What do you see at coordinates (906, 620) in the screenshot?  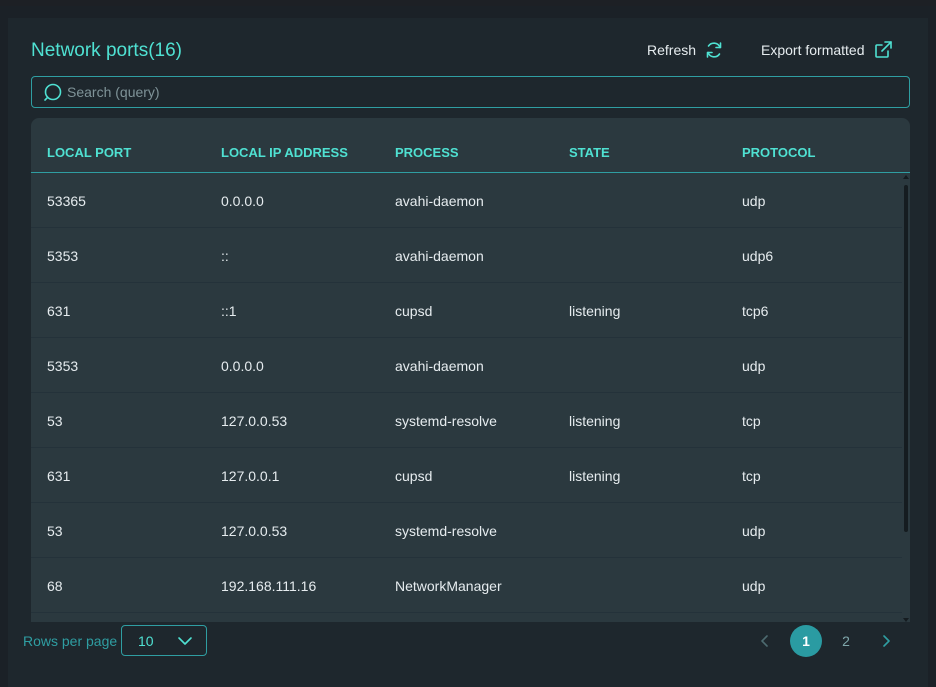 I see `scroll-down-arrow-icon` at bounding box center [906, 620].